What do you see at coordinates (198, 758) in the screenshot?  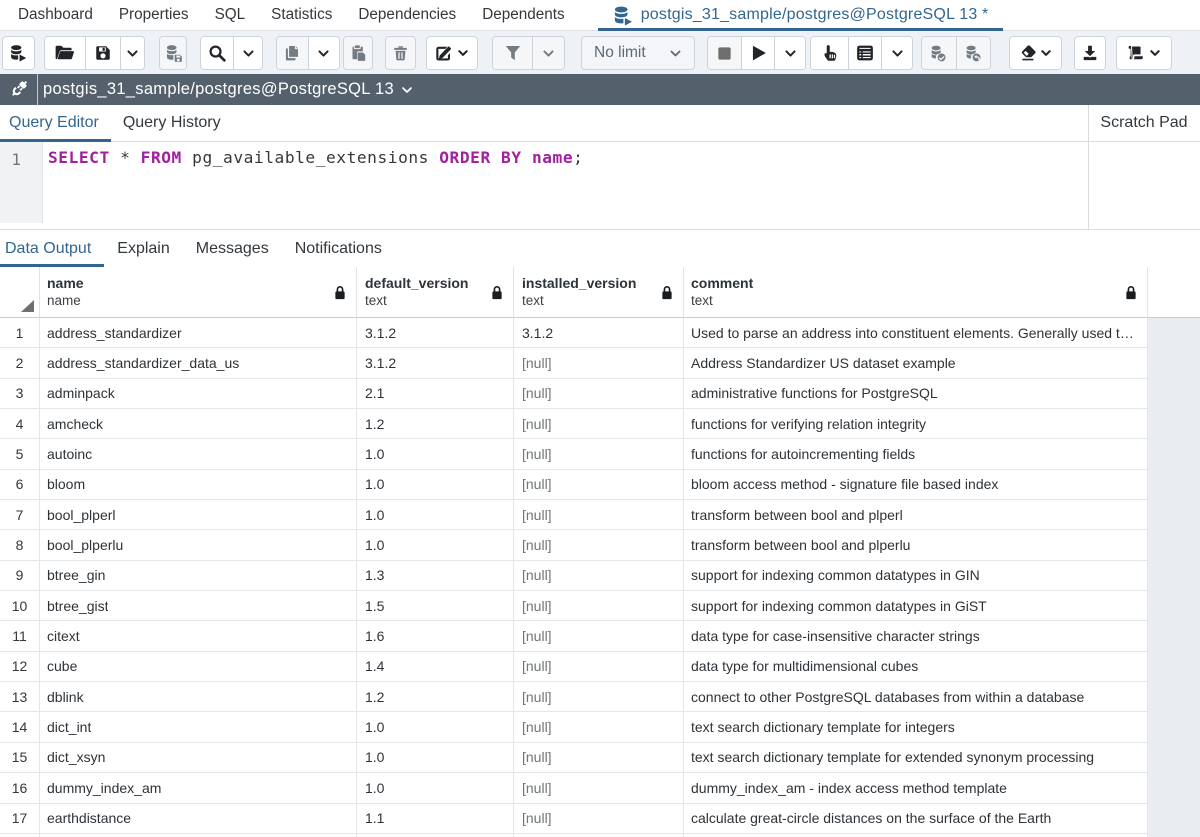 I see `cell-name: dict_xsyn` at bounding box center [198, 758].